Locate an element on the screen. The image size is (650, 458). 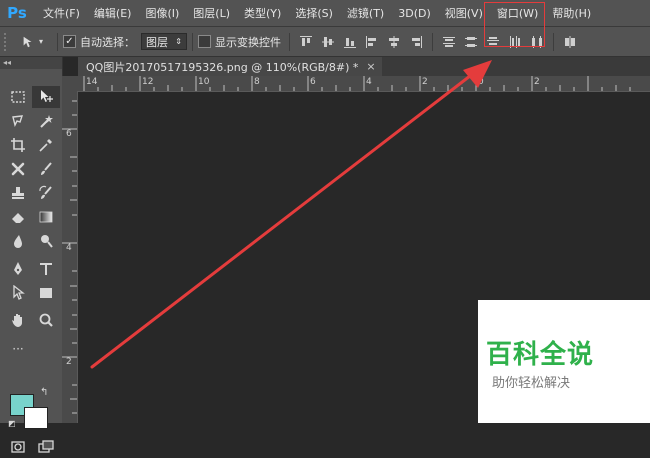
updown-icon: ⇕ is located at coordinates (178, 41).